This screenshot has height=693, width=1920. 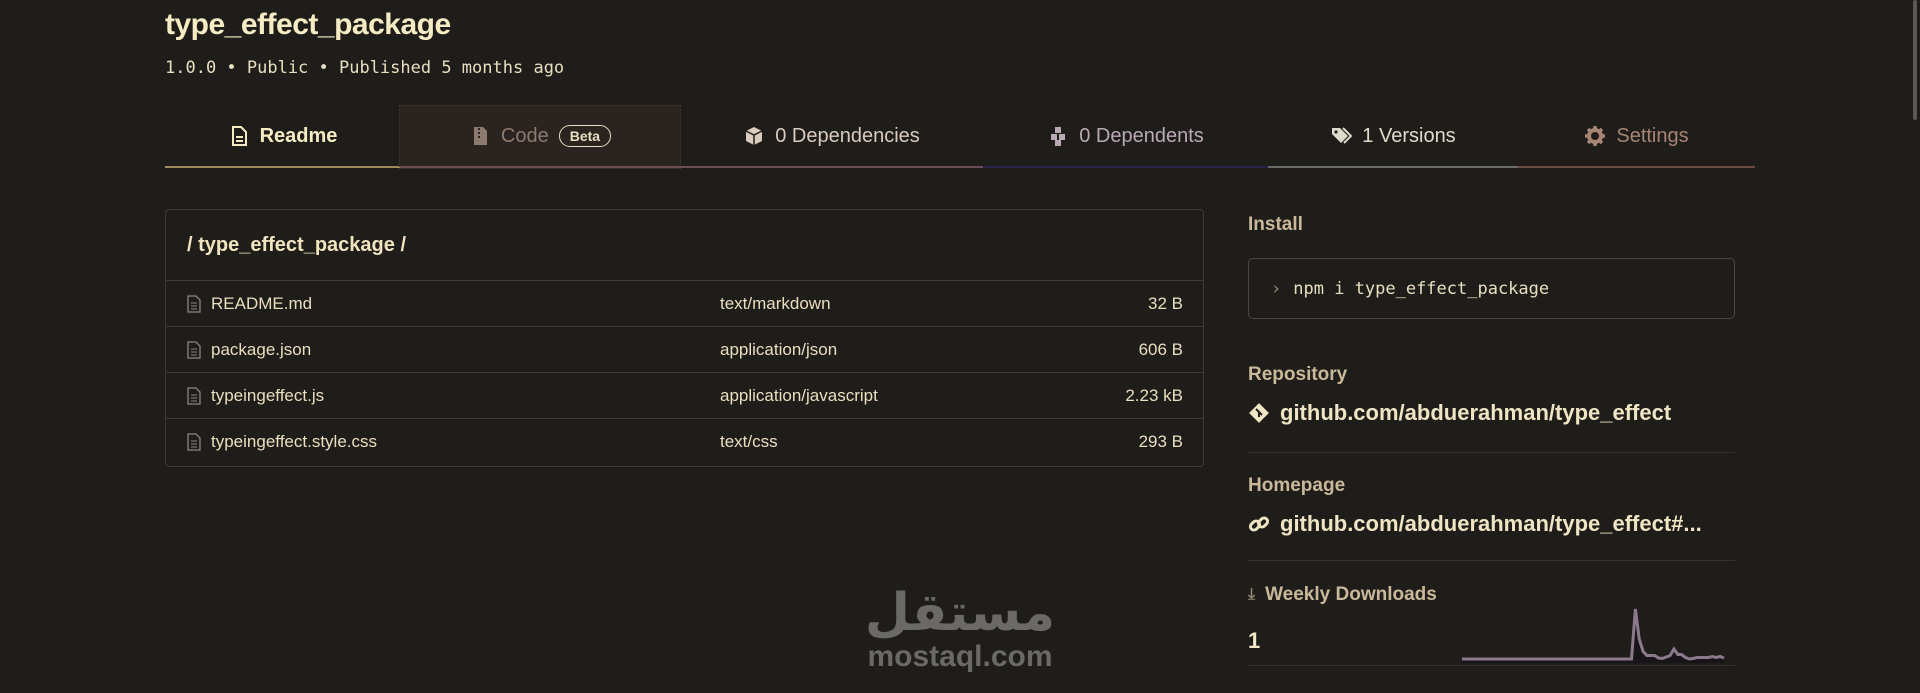 I want to click on tab-settings: Settings, so click(x=1636, y=137).